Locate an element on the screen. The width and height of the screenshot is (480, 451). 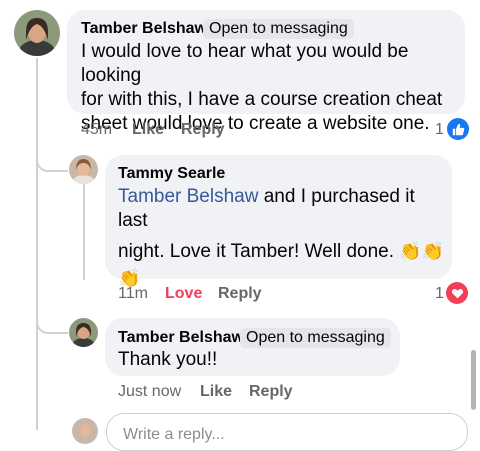
comment-text-line: Tamber Belshaw and I purchased it last is located at coordinates (283, 209).